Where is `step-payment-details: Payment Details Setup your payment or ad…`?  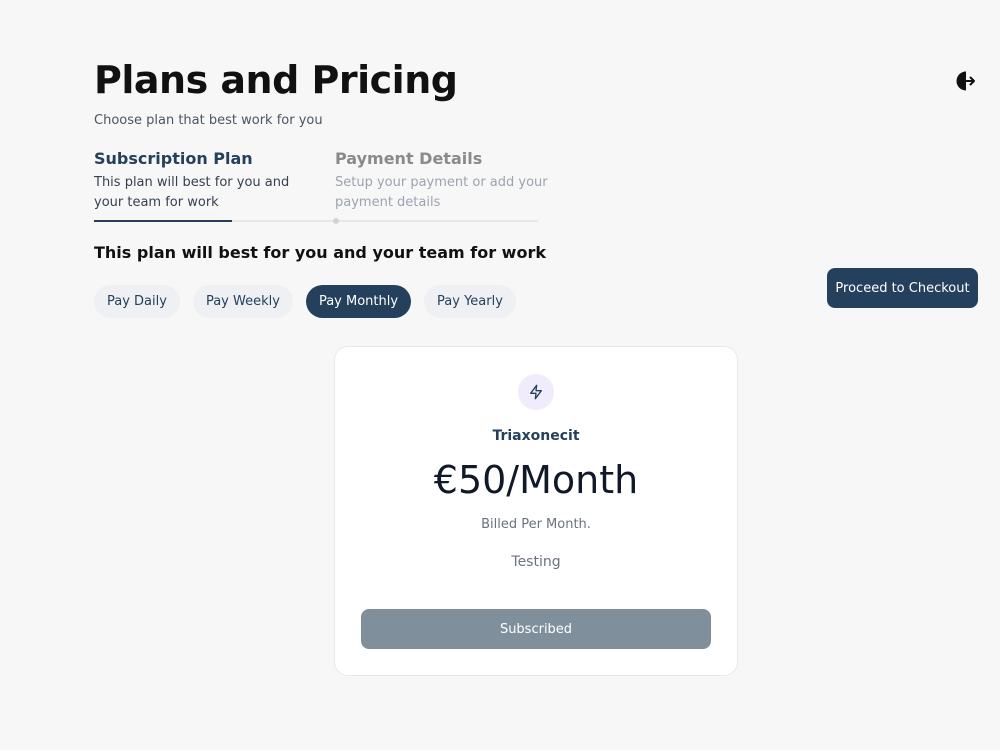
step-payment-details: Payment Details Setup your payment or ad… is located at coordinates (447, 181).